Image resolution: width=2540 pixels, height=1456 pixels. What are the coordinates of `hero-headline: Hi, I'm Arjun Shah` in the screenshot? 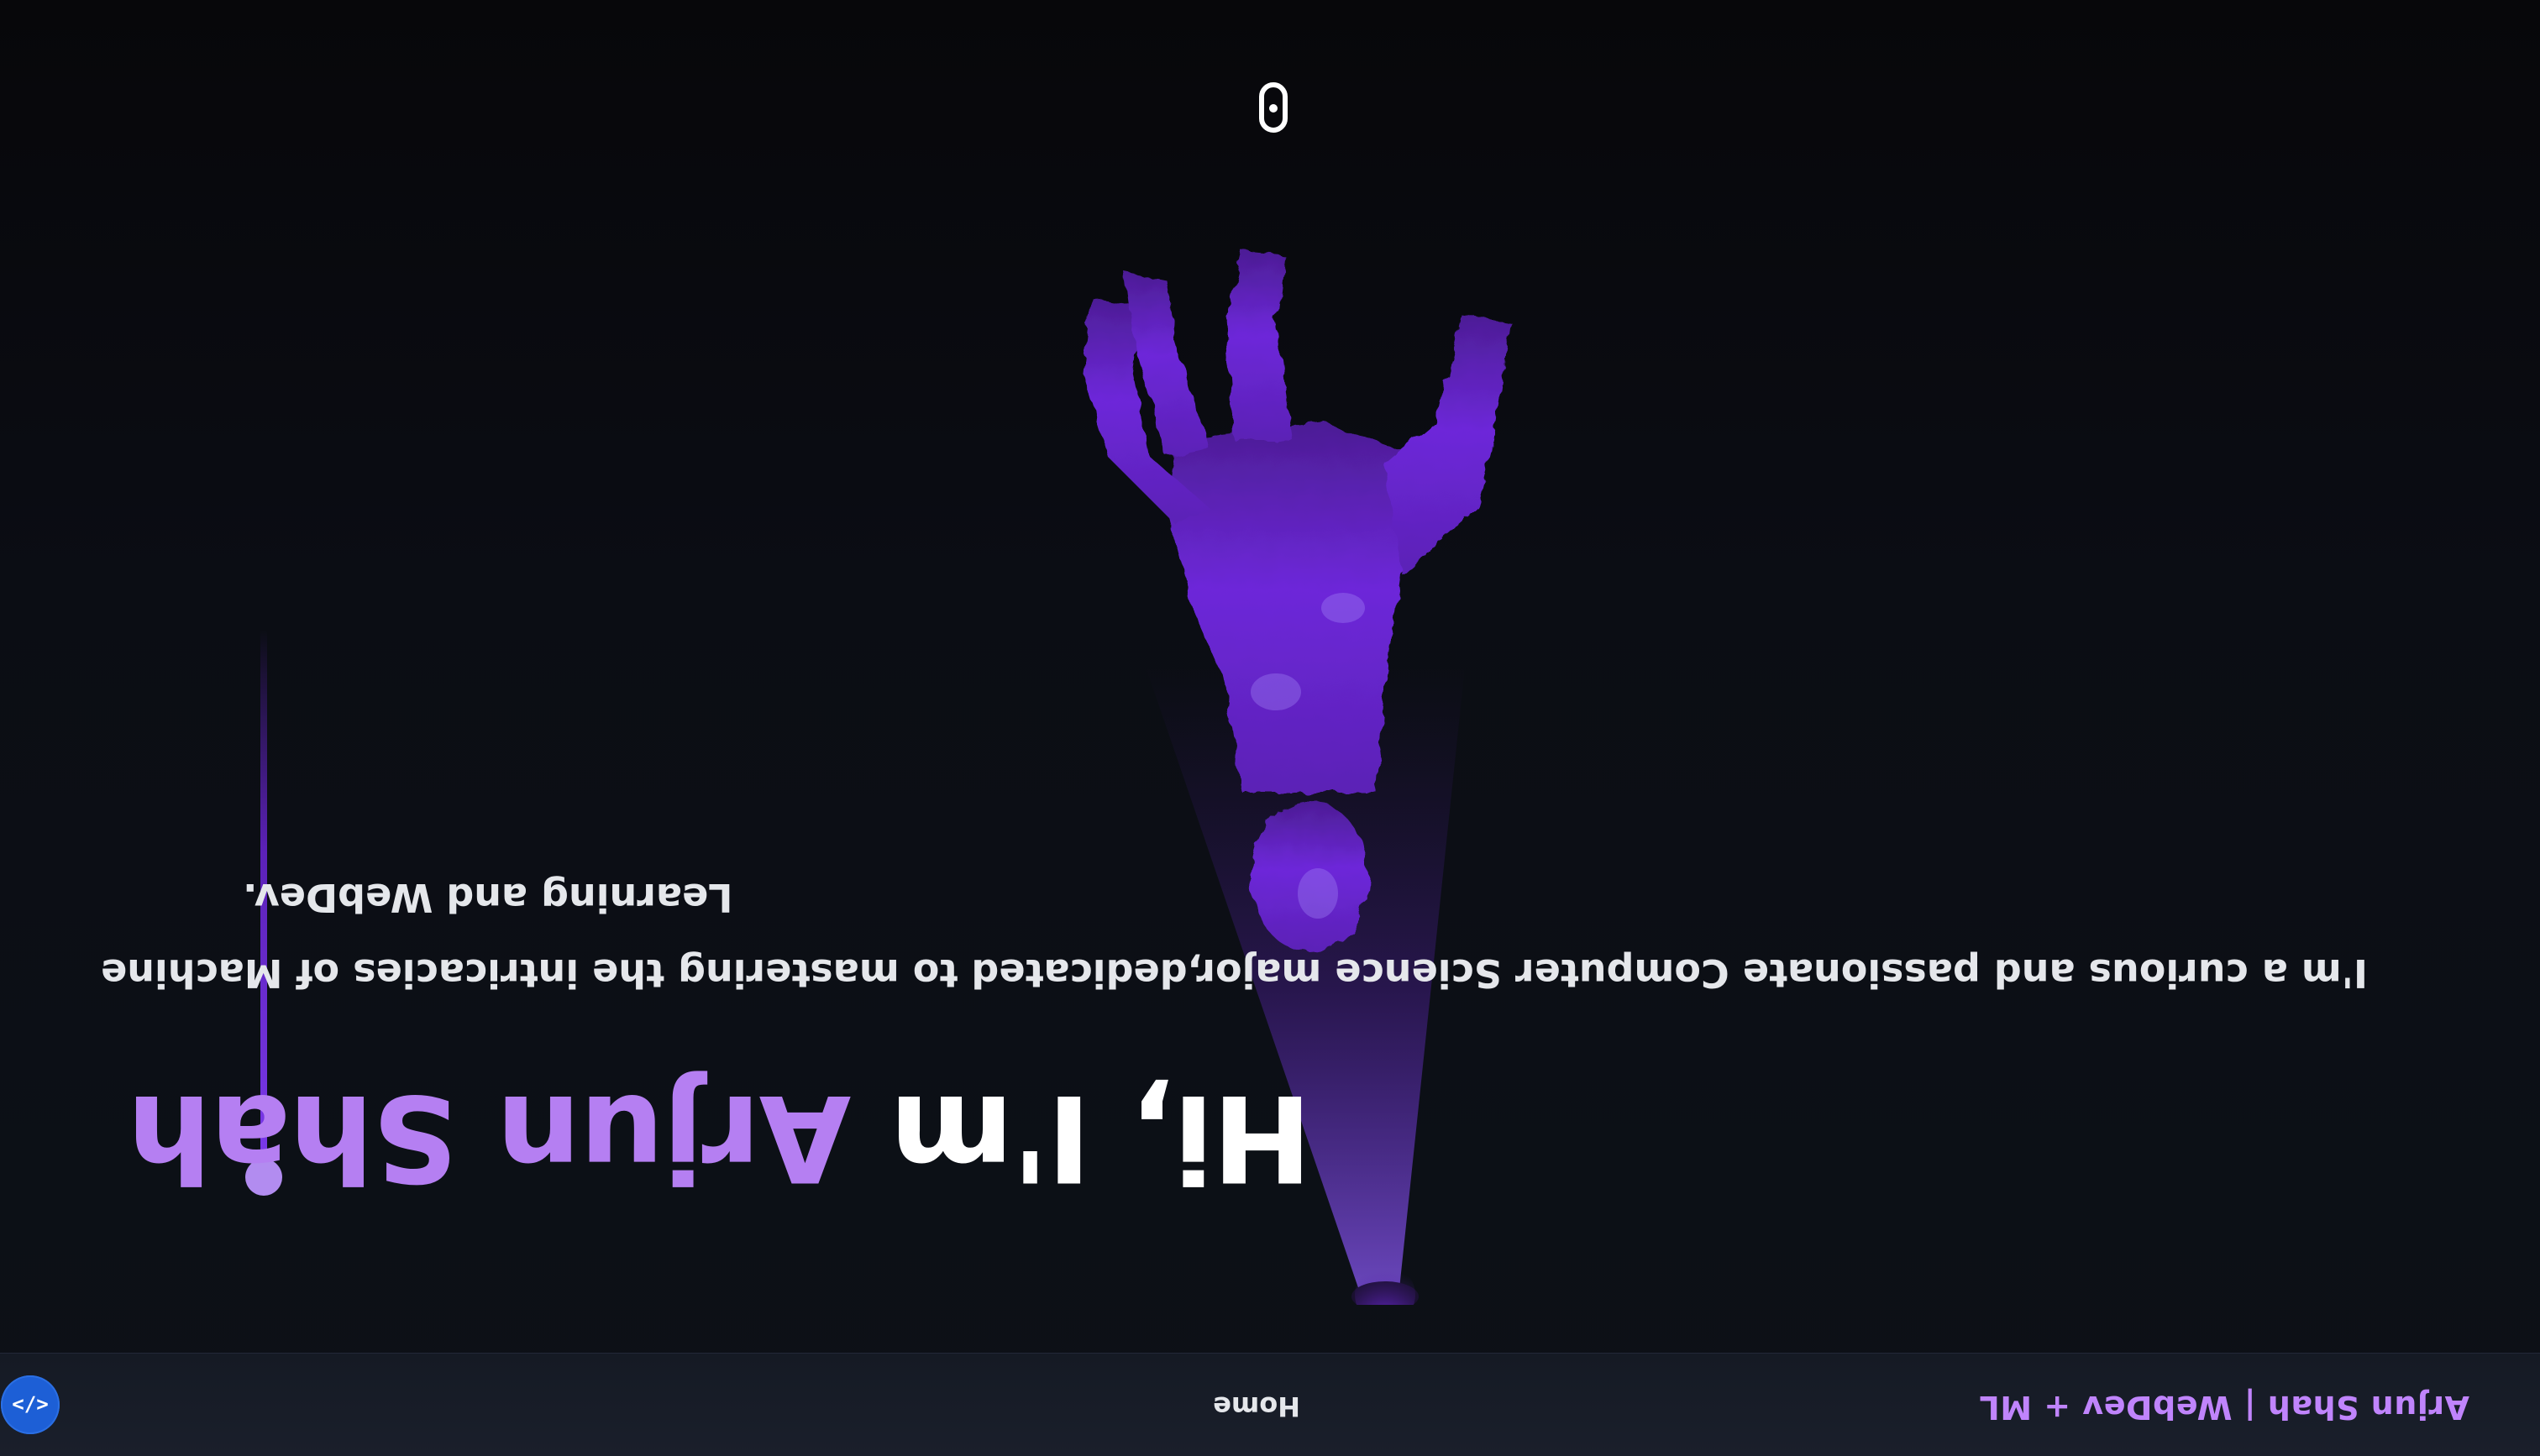 It's located at (720, 1137).